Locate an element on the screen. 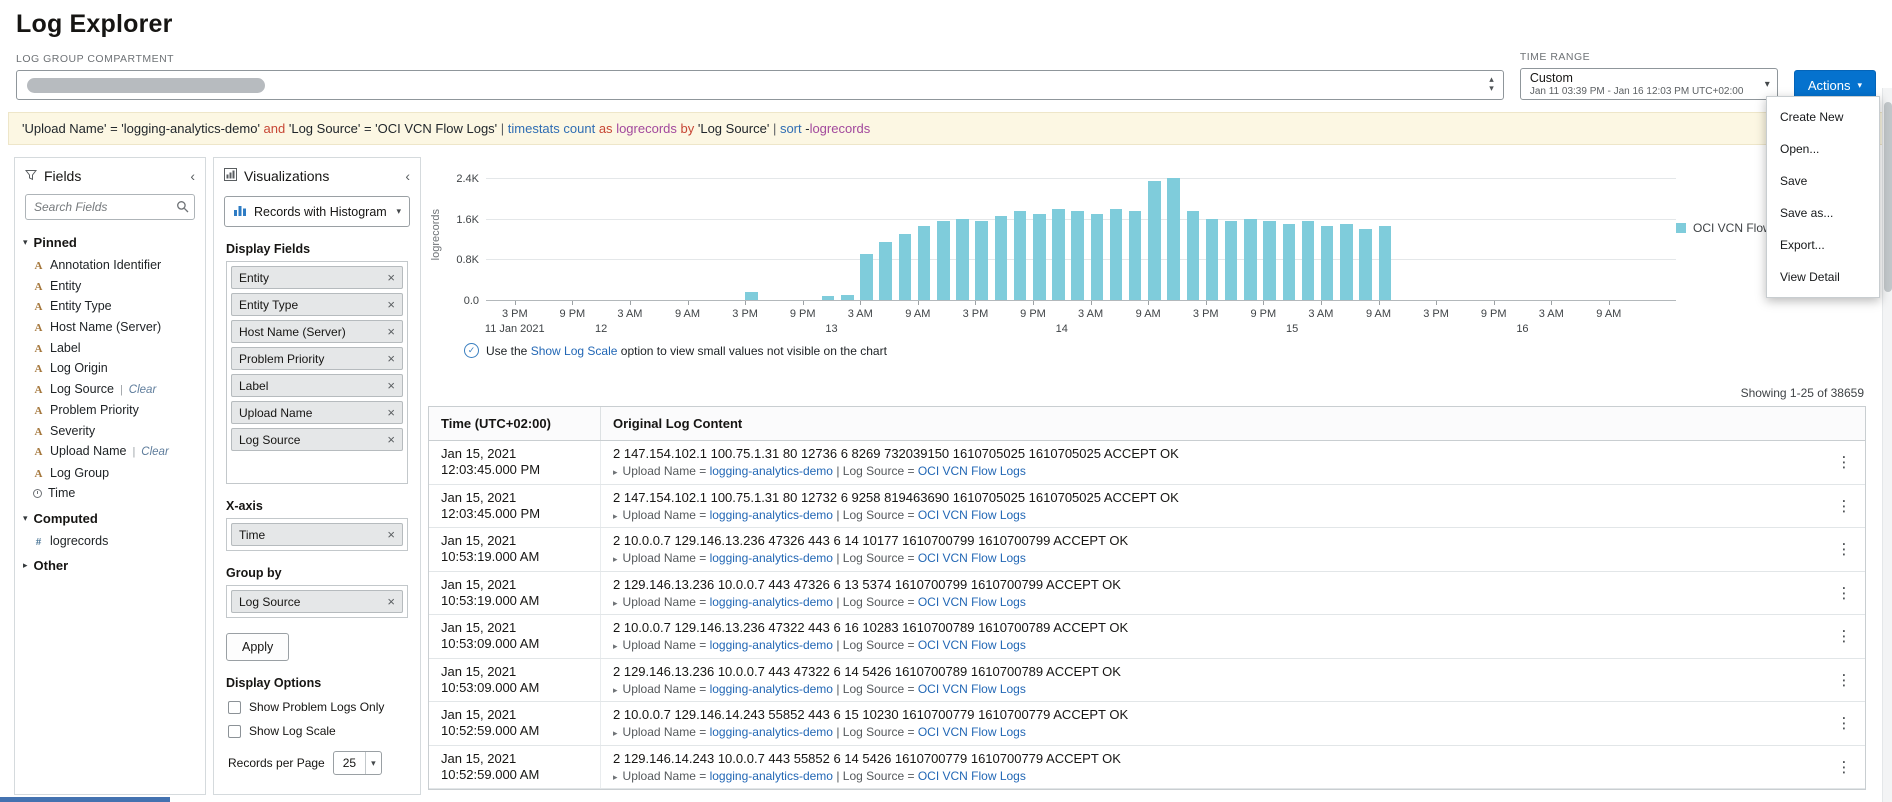 The image size is (1892, 802). chart-type-select: Records with Histogram ▾ is located at coordinates (317, 211).